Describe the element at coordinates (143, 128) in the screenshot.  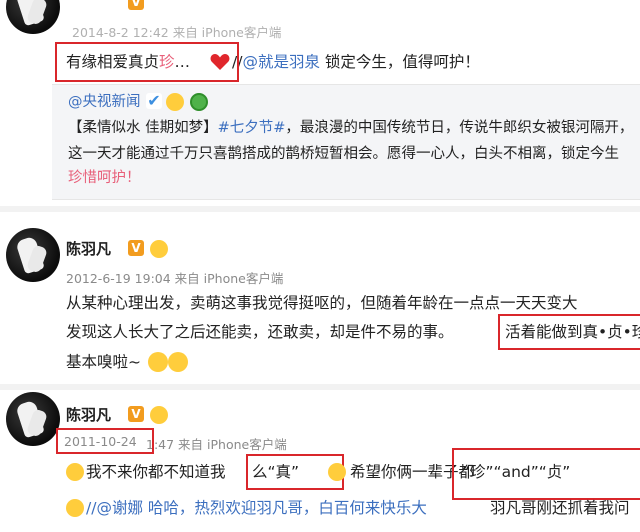
I see `quote-line1: 【柔情似水 佳期如梦】` at that location.